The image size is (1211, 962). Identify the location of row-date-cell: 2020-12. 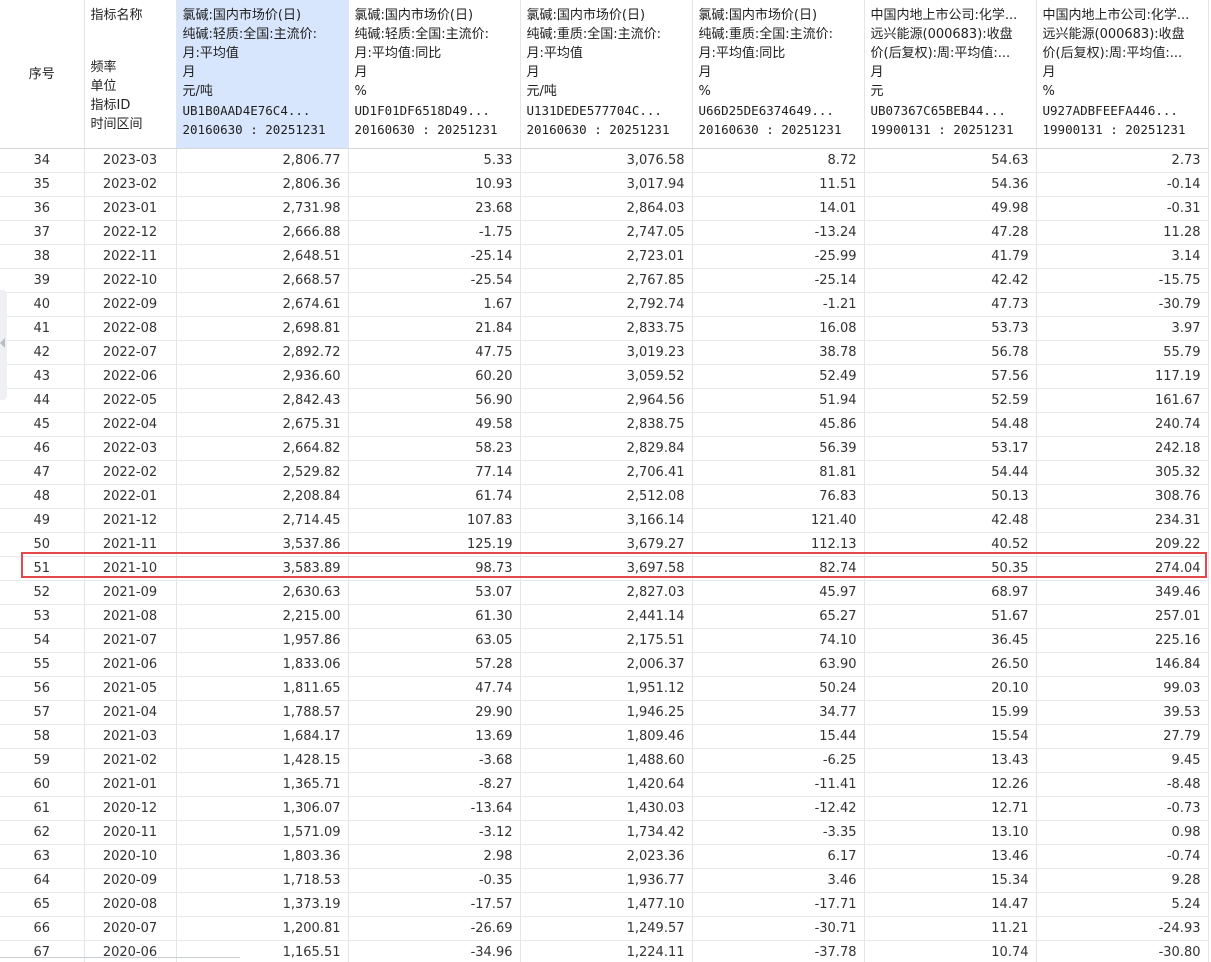
(130, 808).